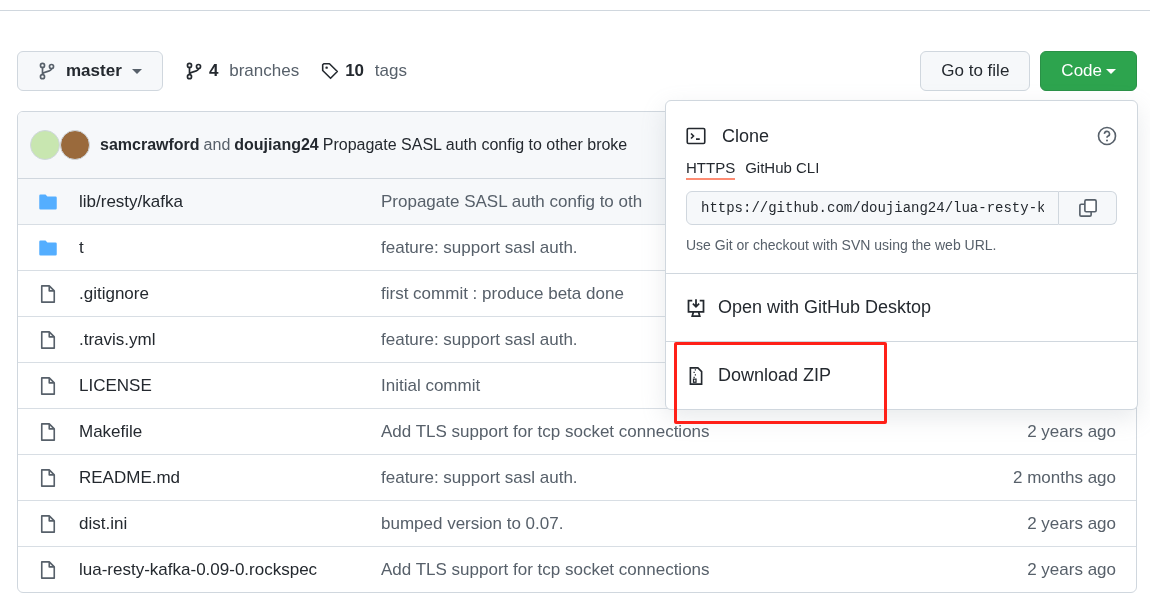 This screenshot has height=605, width=1150. I want to click on file-name-link: .travis.yml, so click(230, 339).